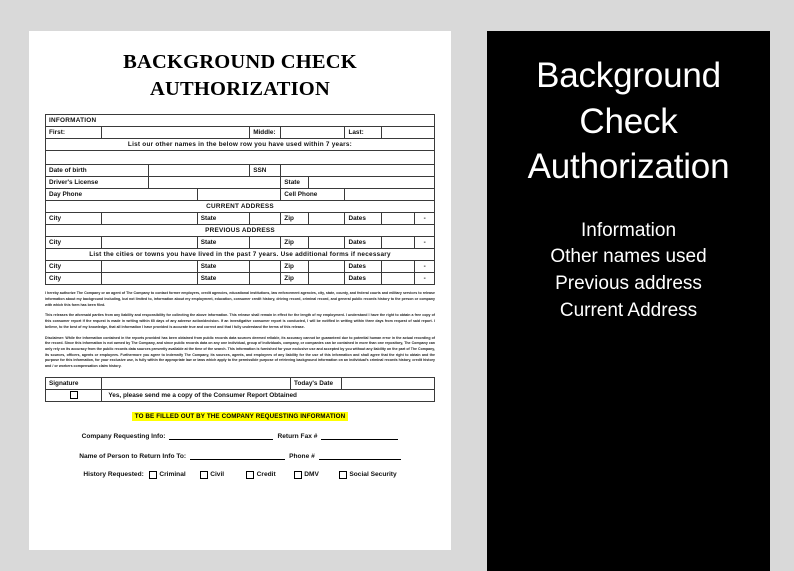 This screenshot has width=794, height=571. What do you see at coordinates (149, 219) in the screenshot?
I see `field-city-current` at bounding box center [149, 219].